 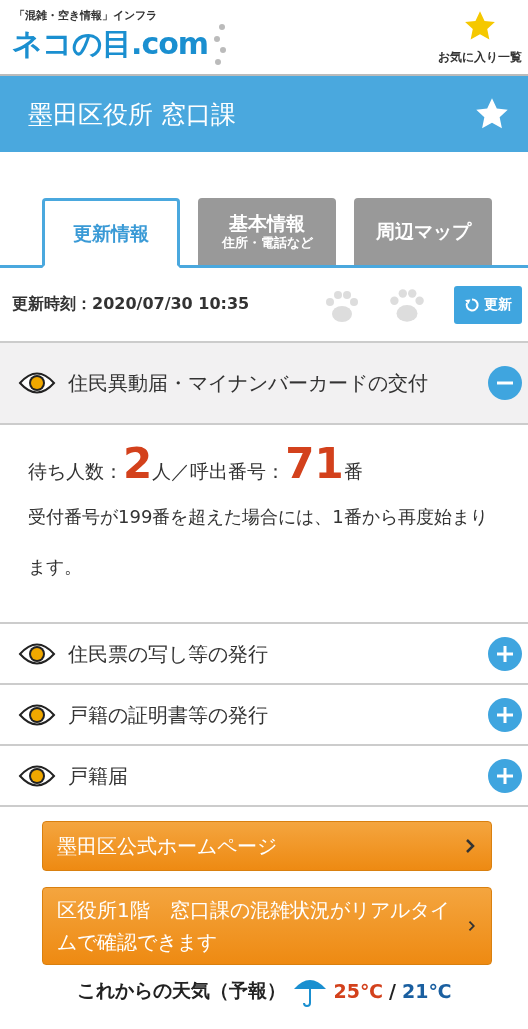 What do you see at coordinates (472, 304) in the screenshot?
I see `refresh-icon` at bounding box center [472, 304].